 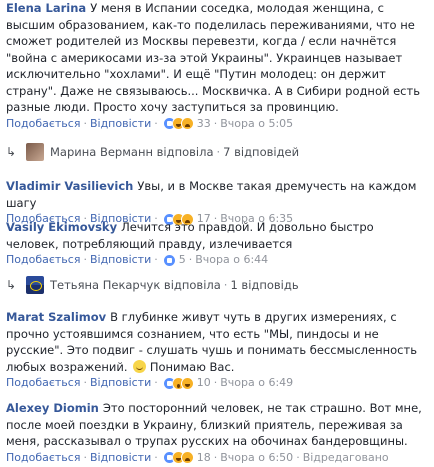 I want to click on timestamp: Вчора о 6:50, so click(x=256, y=458).